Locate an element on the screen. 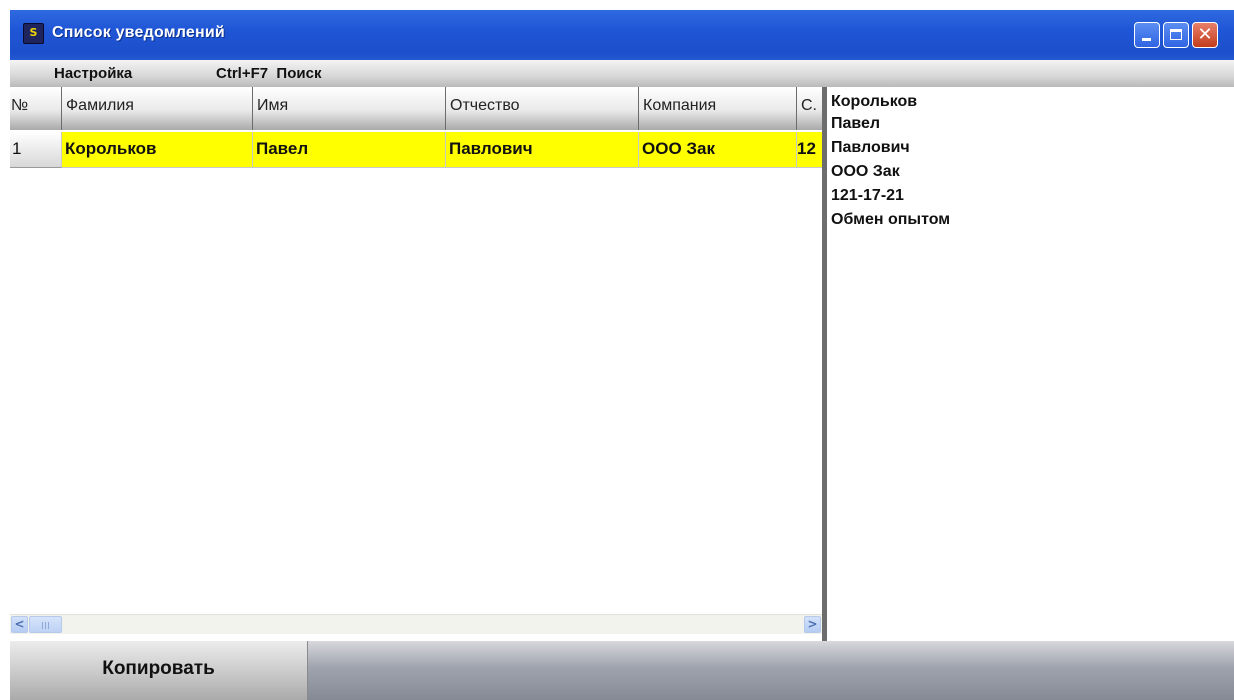 The height and width of the screenshot is (700, 1234). column-header-first-name: Имя is located at coordinates (349, 108).